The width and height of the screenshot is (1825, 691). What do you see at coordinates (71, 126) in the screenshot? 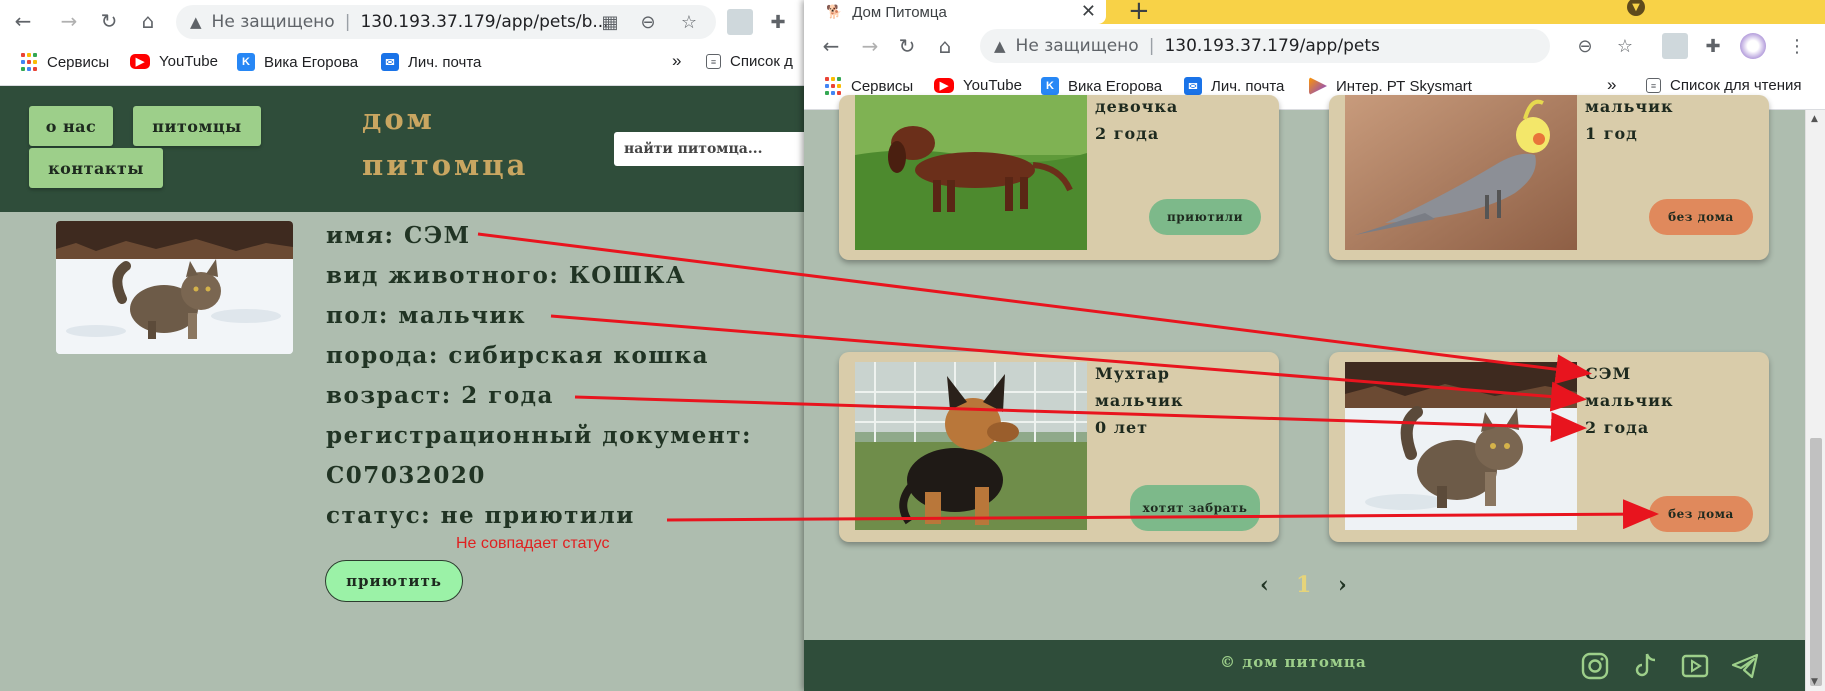
I see `menu-about-button: о нас` at bounding box center [71, 126].